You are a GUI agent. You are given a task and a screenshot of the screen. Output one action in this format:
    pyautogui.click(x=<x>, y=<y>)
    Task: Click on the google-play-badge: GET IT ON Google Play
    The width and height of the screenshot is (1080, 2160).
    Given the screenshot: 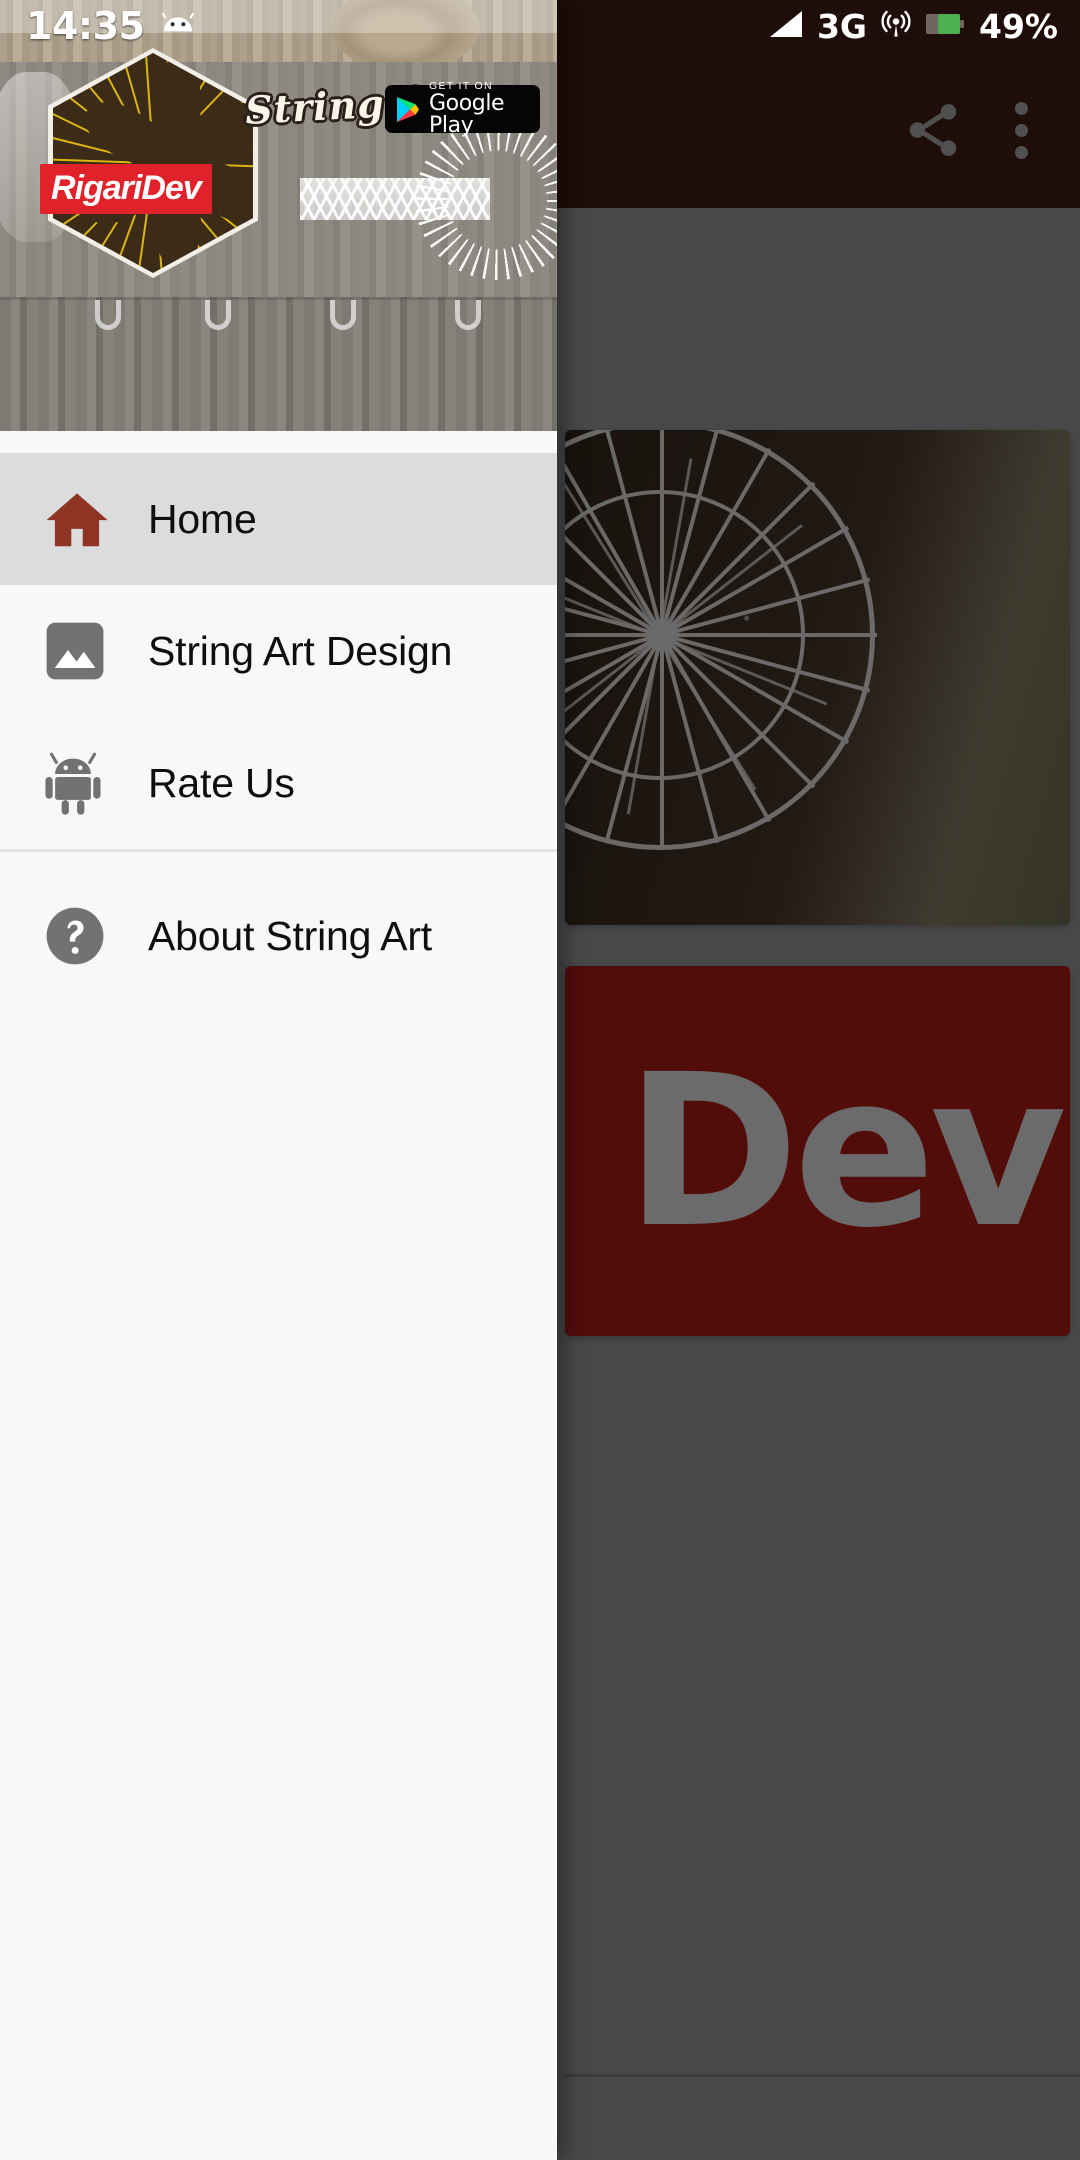 What is the action you would take?
    pyautogui.click(x=462, y=109)
    